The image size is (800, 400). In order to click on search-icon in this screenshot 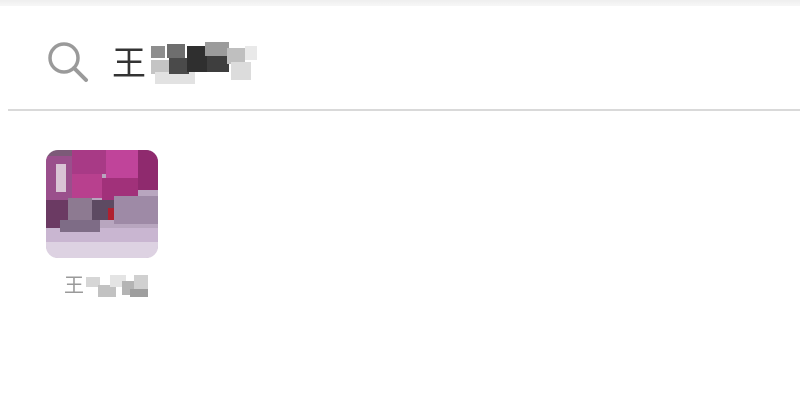, I will do `click(68, 62)`.